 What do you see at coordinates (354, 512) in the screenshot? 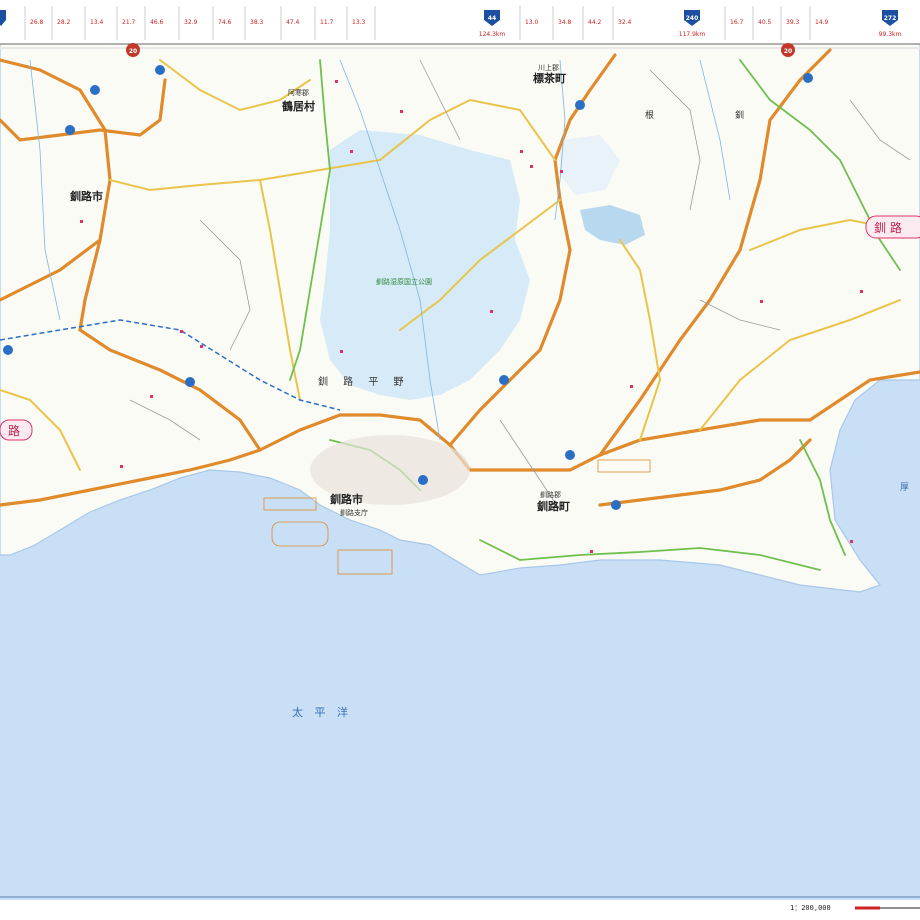
I see `svg-text: 釧路支庁` at bounding box center [354, 512].